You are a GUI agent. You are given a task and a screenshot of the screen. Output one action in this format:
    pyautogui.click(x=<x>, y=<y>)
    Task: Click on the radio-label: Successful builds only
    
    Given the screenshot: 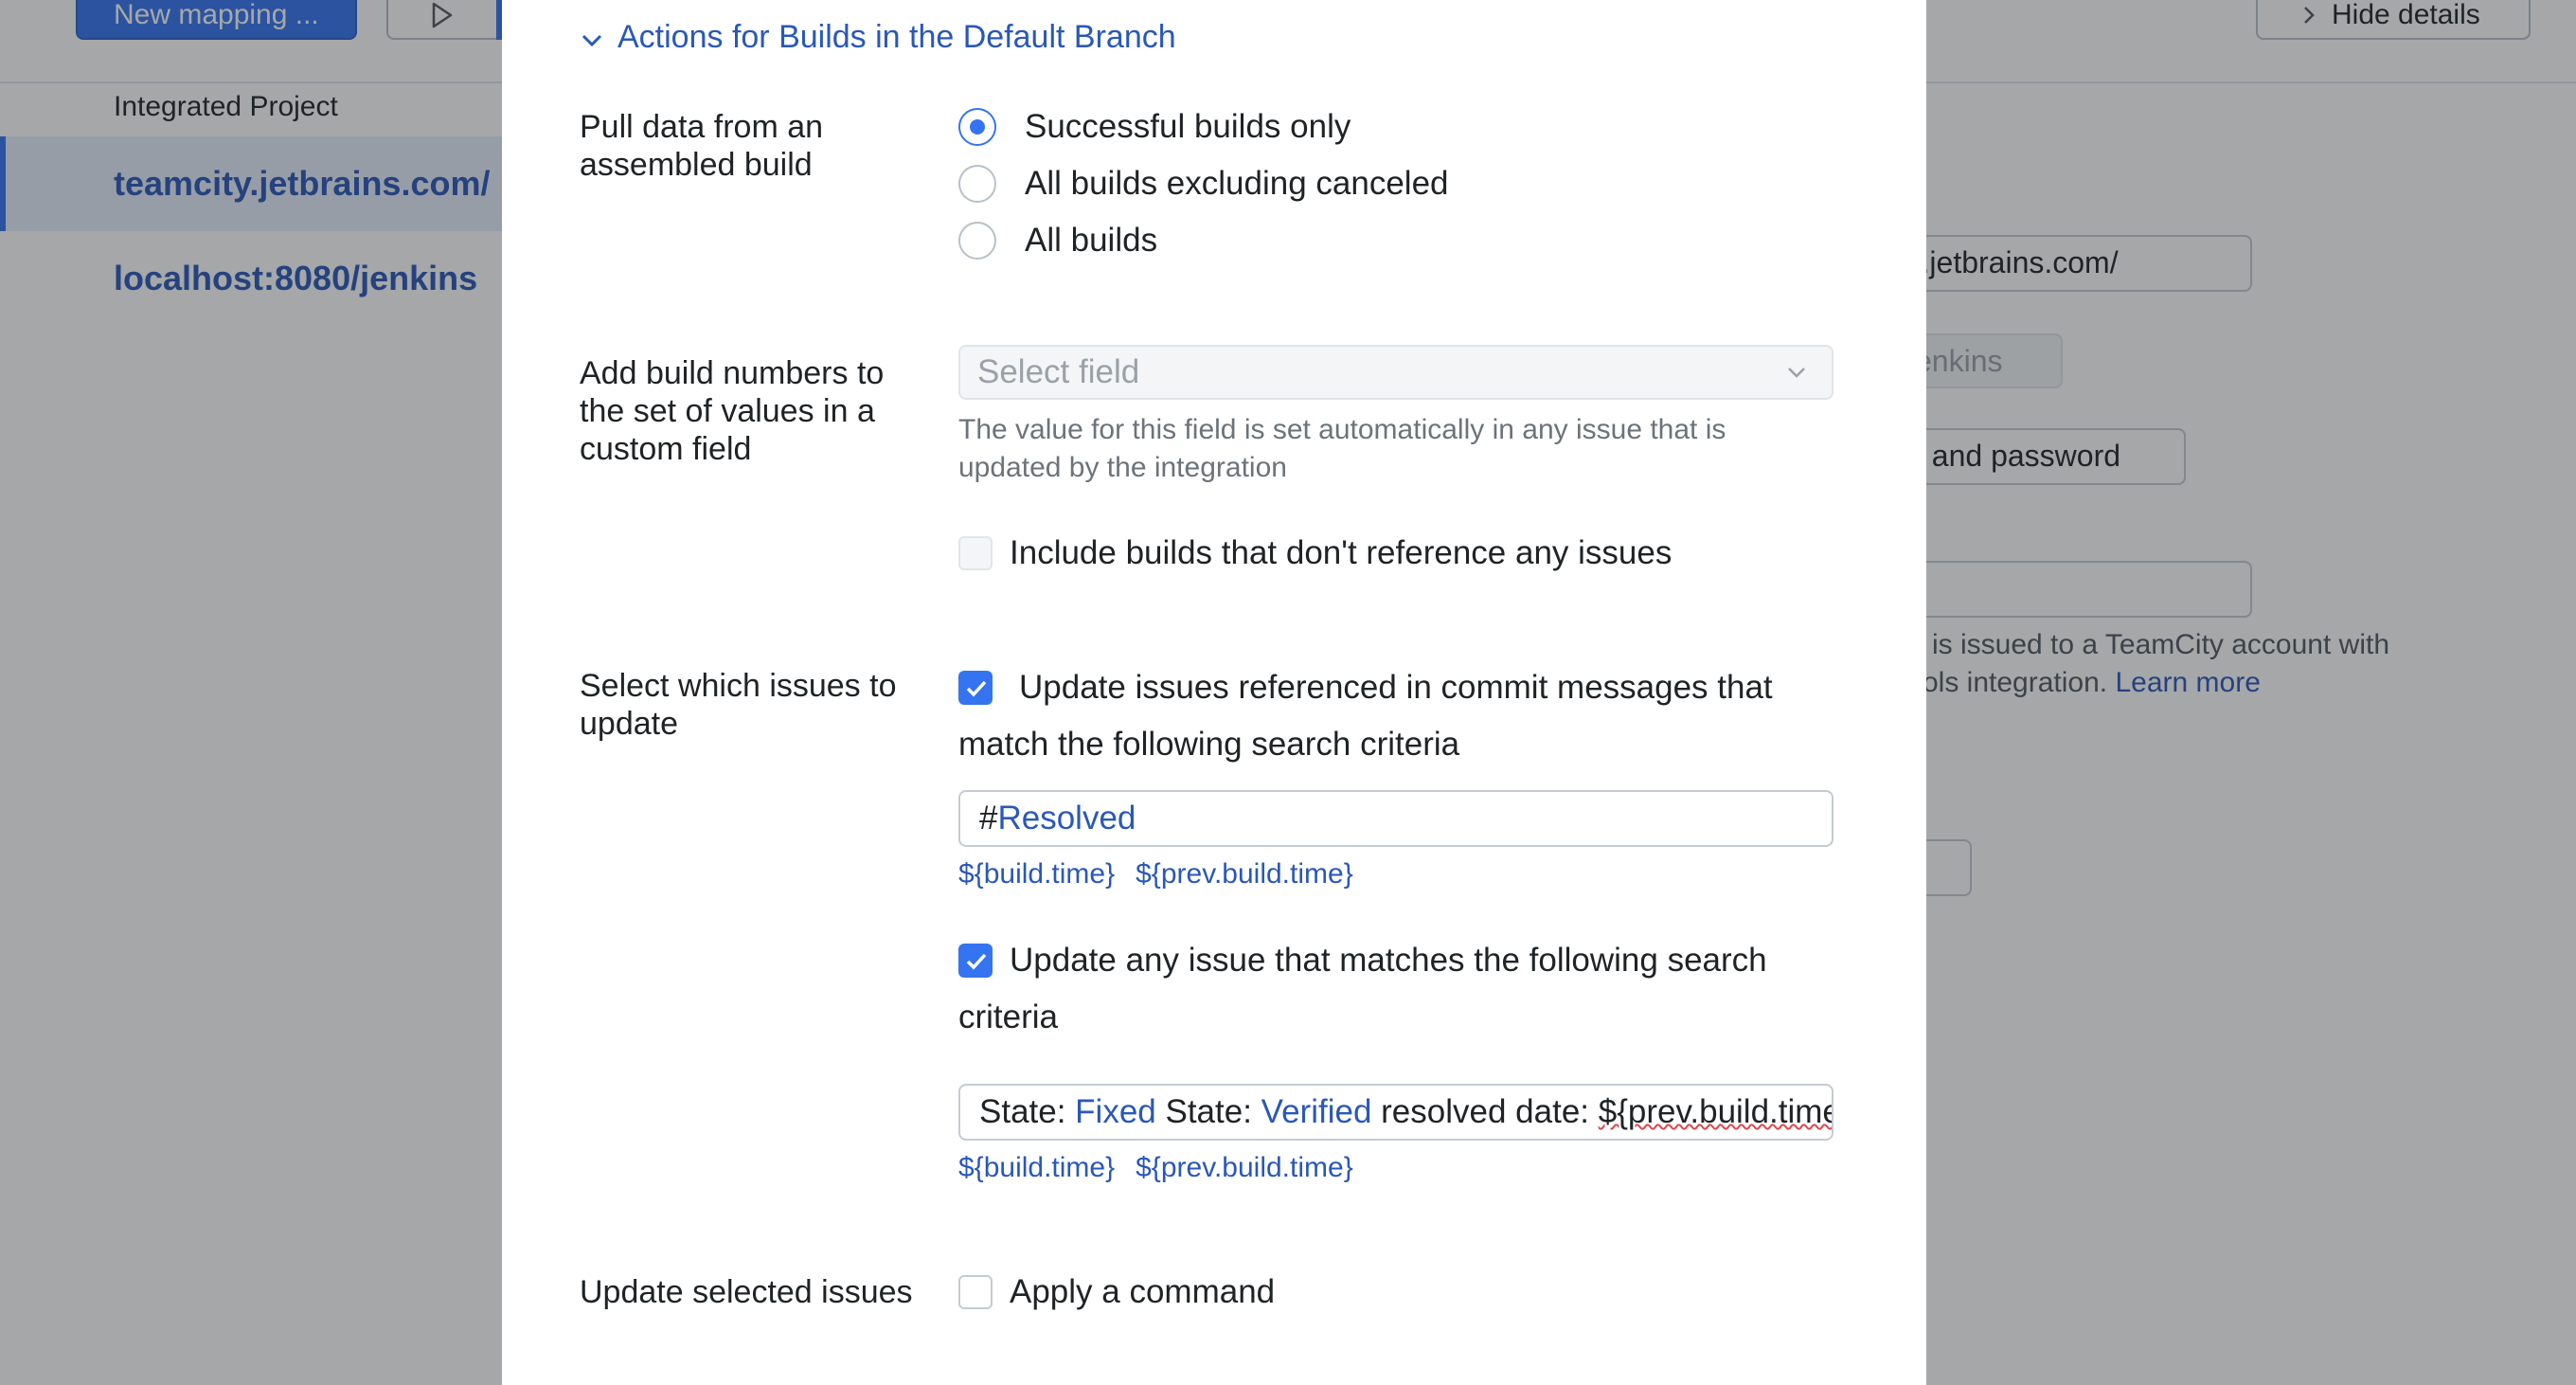 What is the action you would take?
    pyautogui.click(x=1188, y=126)
    